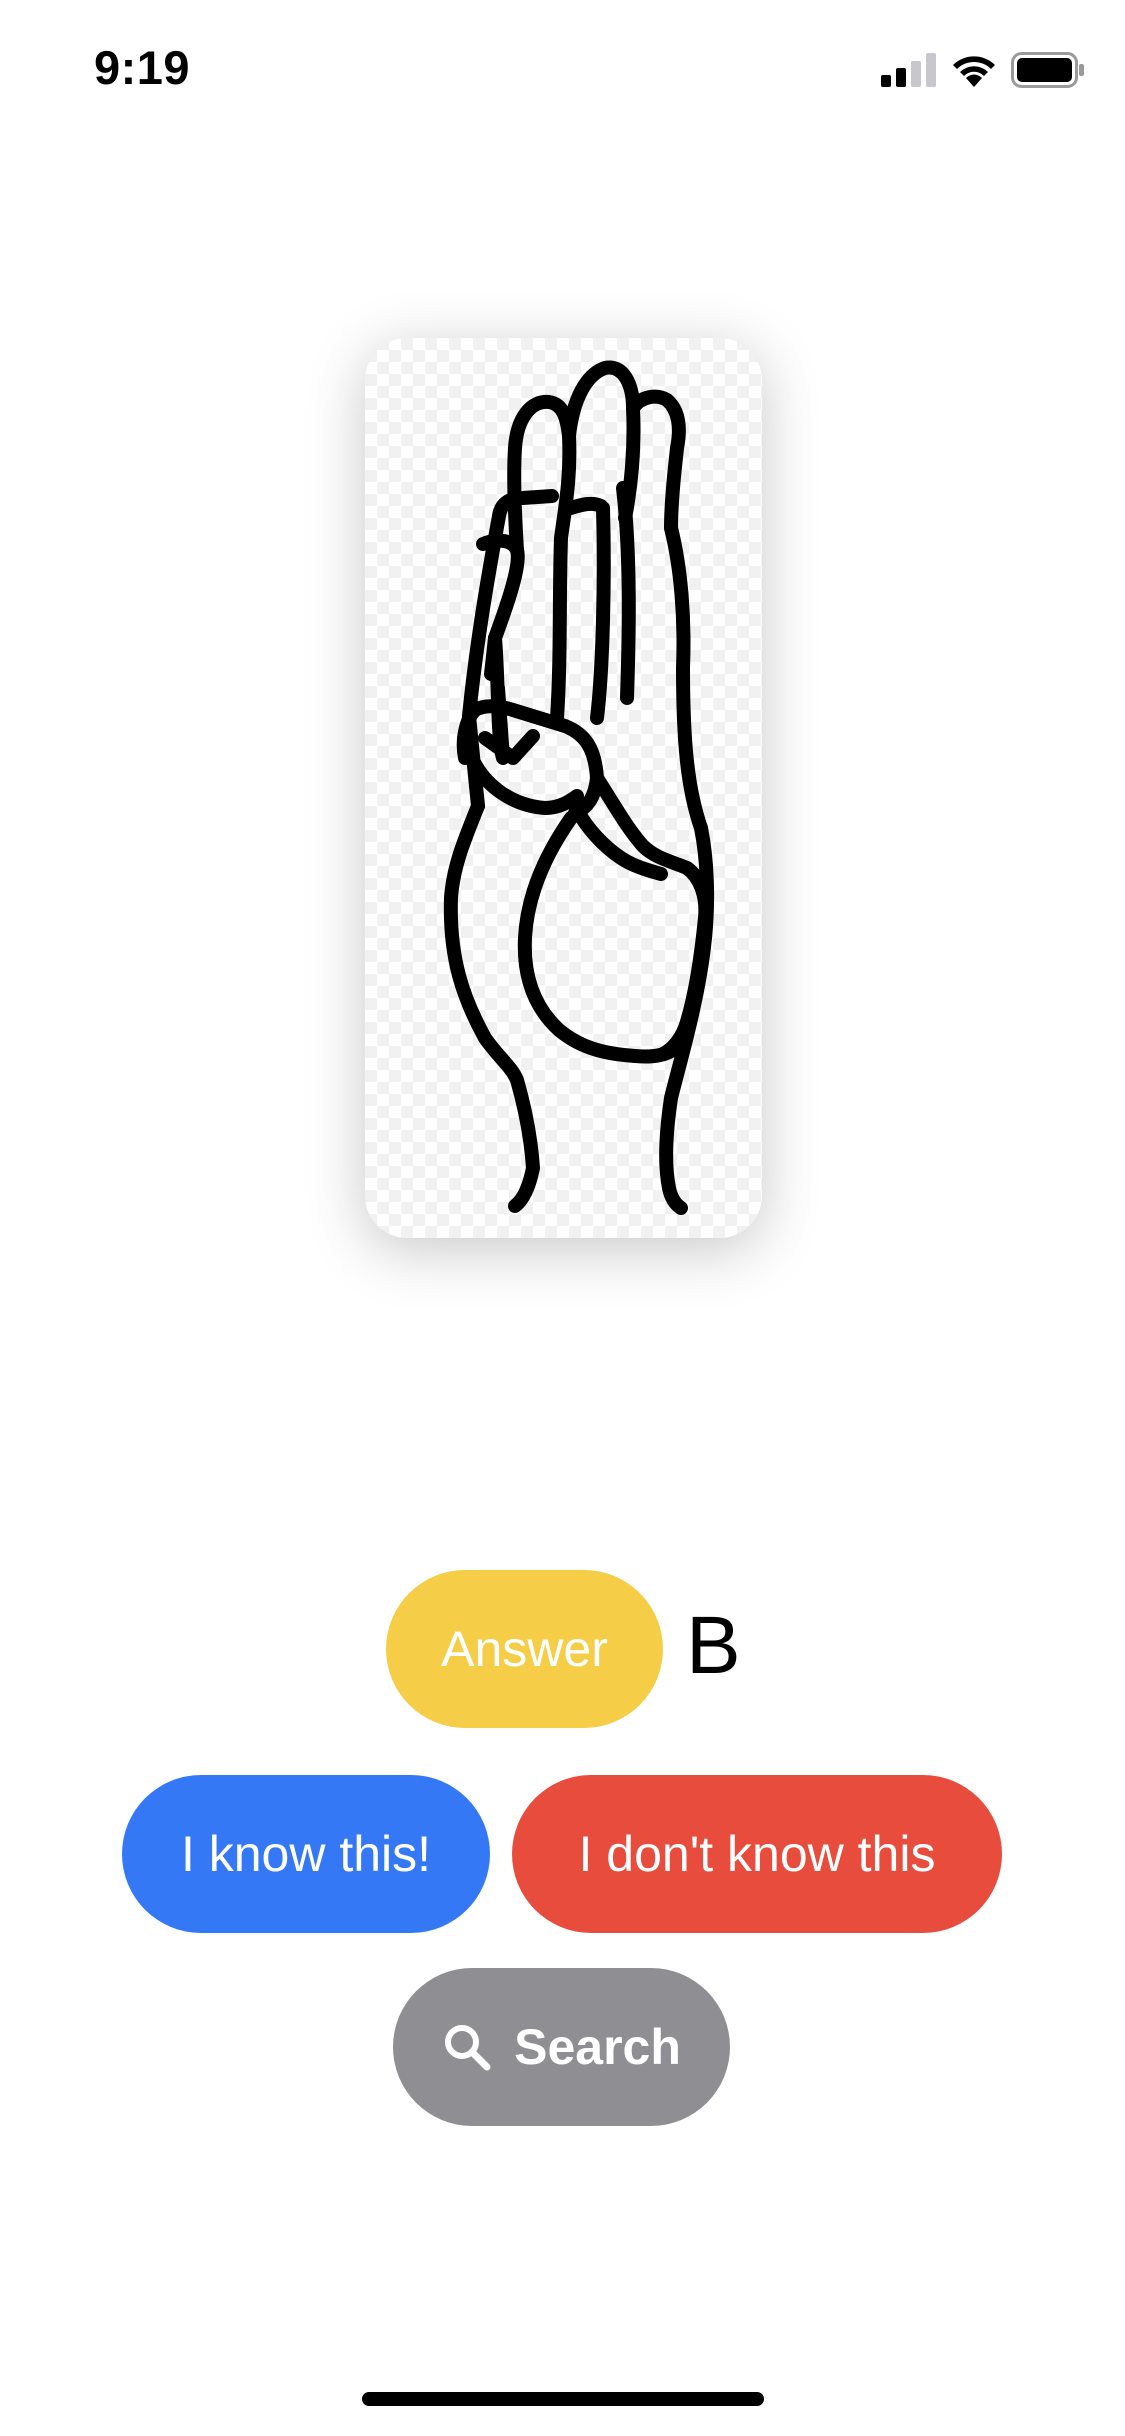 This screenshot has height=2436, width=1125. Describe the element at coordinates (562, 70) in the screenshot. I see `status-bar: 9:19` at that location.